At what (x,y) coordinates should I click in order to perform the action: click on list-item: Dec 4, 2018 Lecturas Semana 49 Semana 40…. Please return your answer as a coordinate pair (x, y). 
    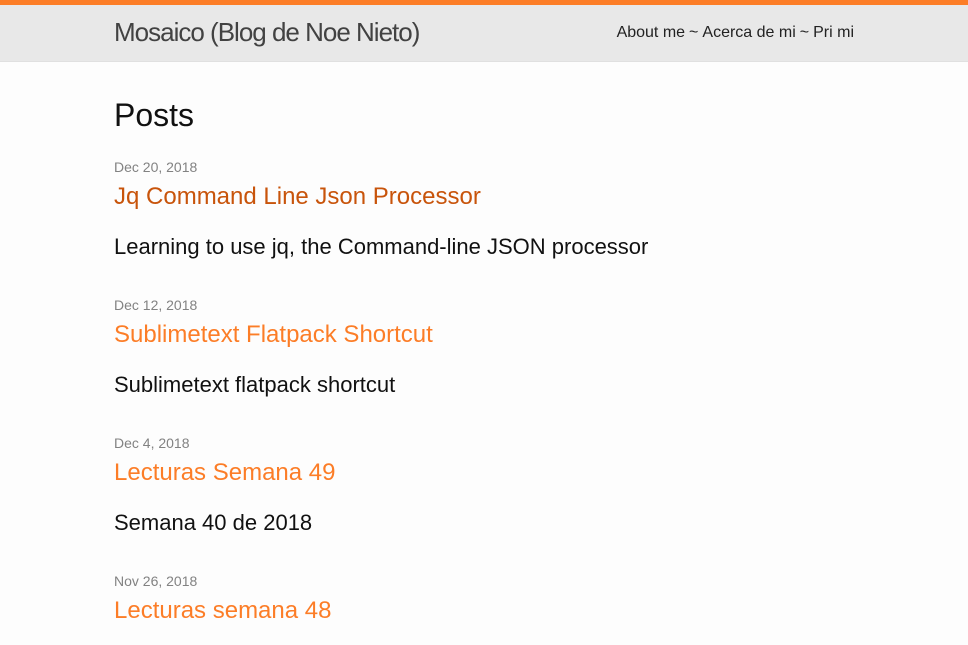
    Looking at the image, I should click on (484, 485).